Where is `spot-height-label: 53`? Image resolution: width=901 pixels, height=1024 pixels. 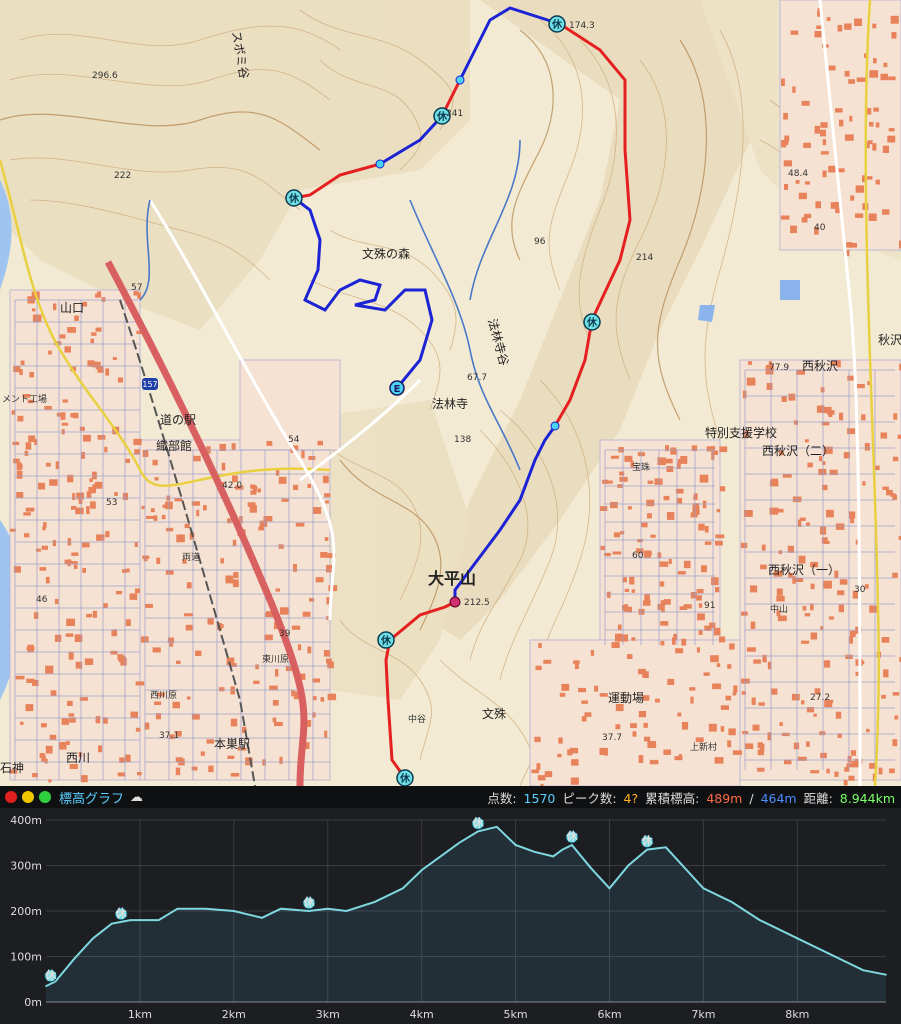 spot-height-label: 53 is located at coordinates (111, 503).